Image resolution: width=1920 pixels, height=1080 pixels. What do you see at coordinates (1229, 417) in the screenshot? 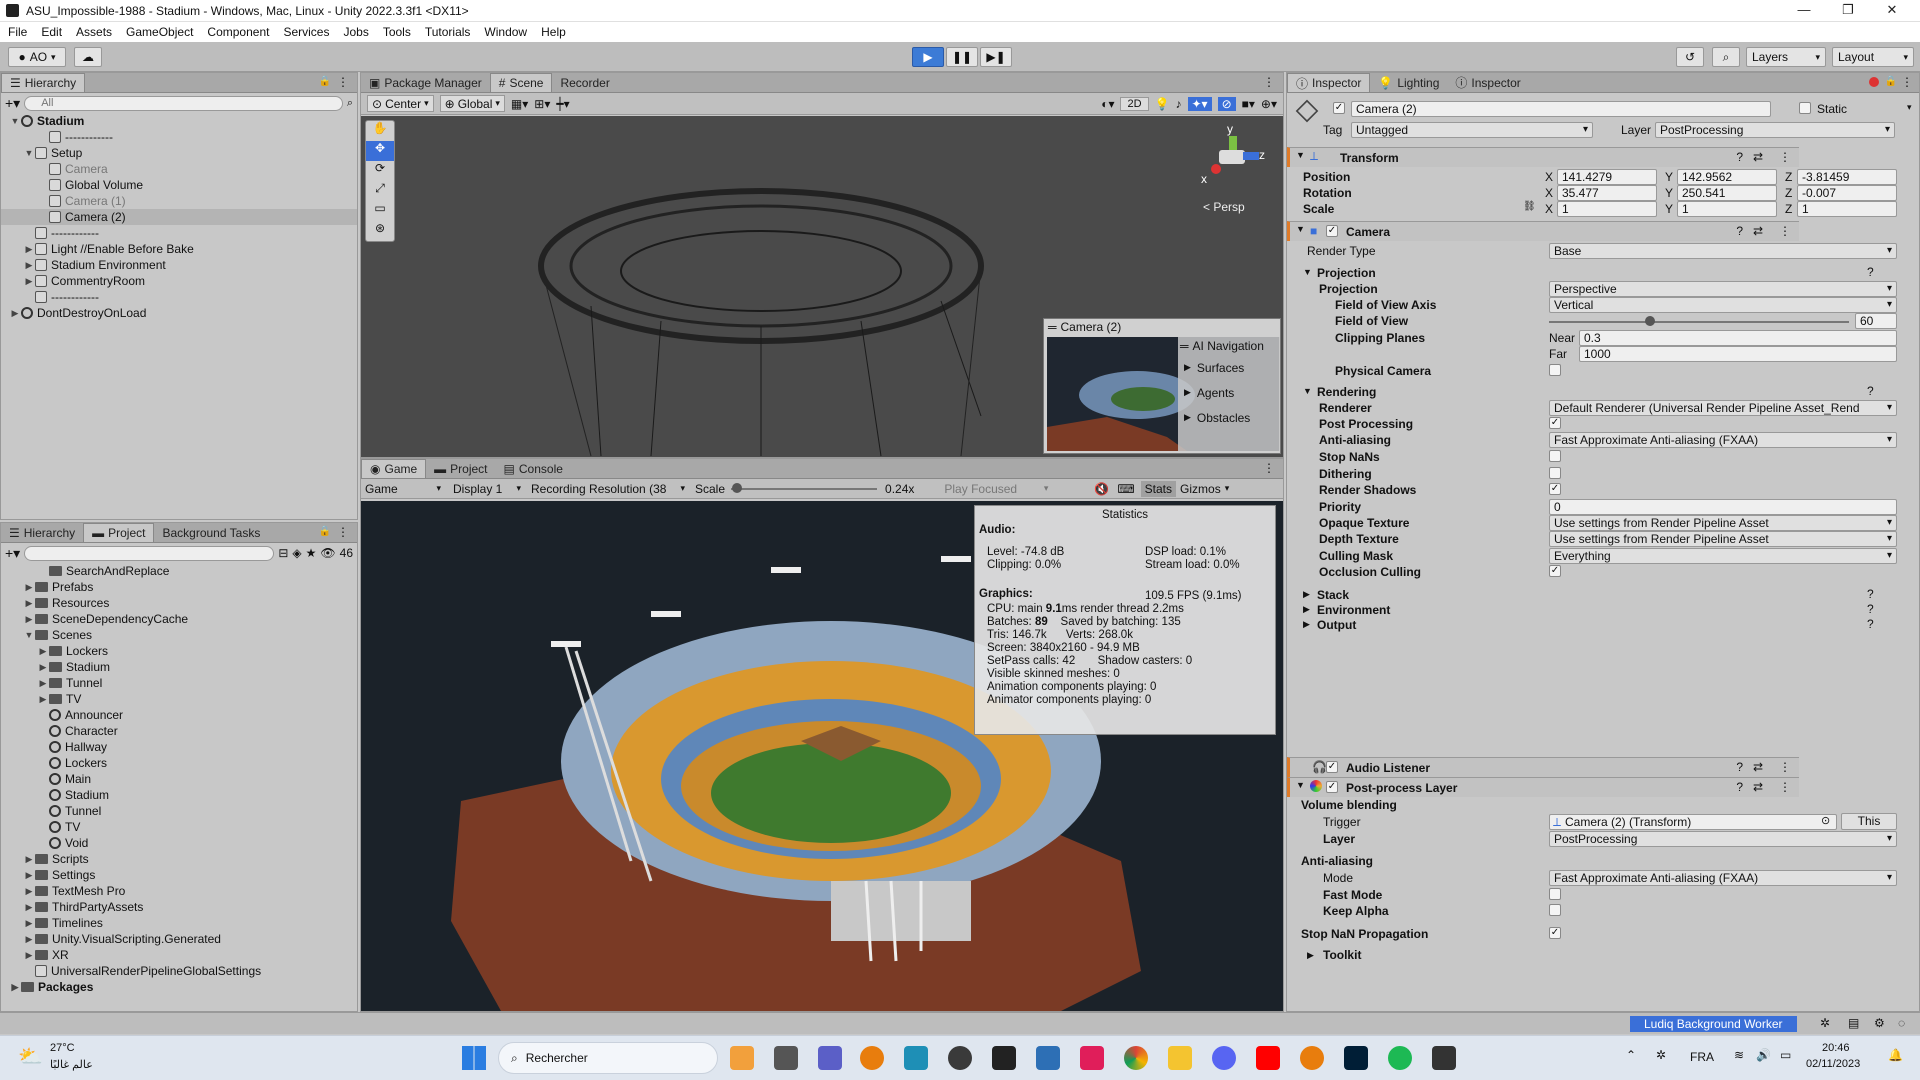
I see `ai-nav-obstacles: ▶ Obstacles` at bounding box center [1229, 417].